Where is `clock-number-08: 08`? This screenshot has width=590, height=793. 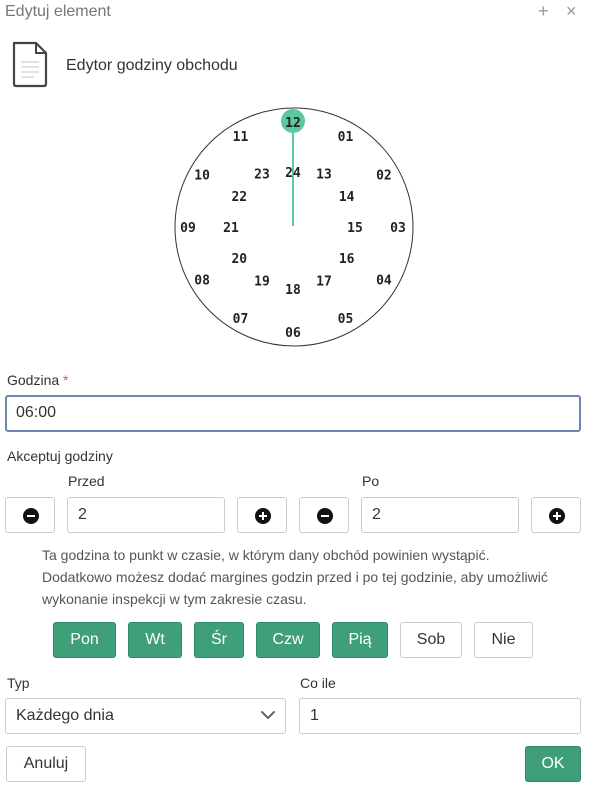
clock-number-08: 08 is located at coordinates (202, 281).